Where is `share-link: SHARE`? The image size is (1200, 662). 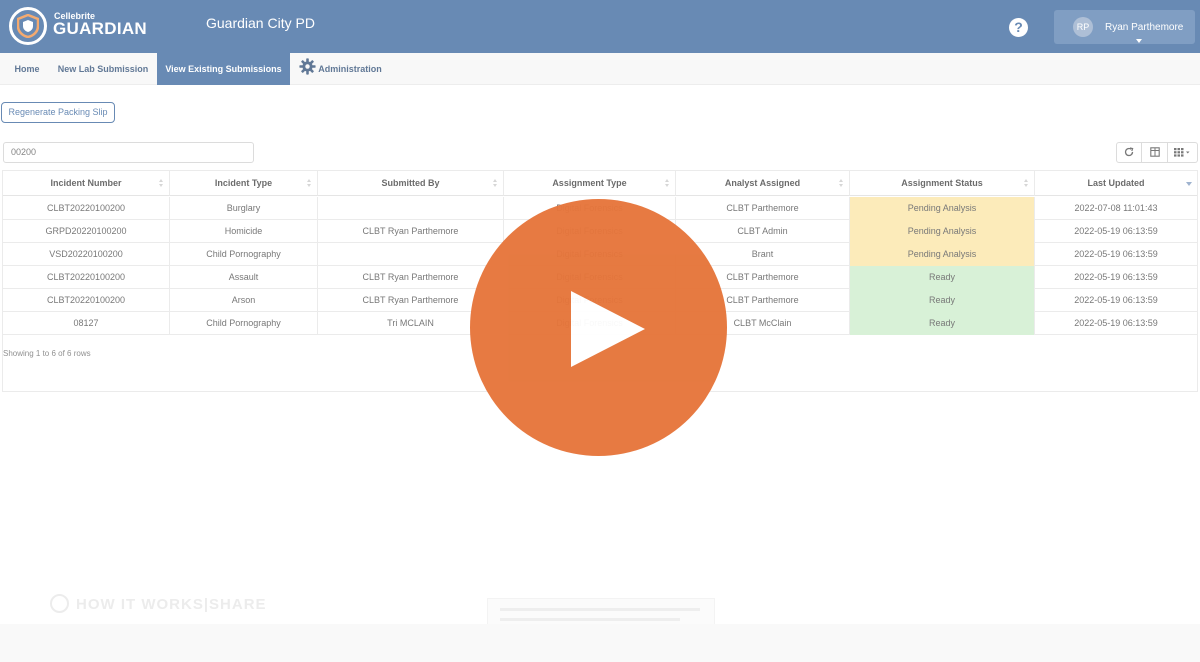
share-link: SHARE is located at coordinates (238, 604).